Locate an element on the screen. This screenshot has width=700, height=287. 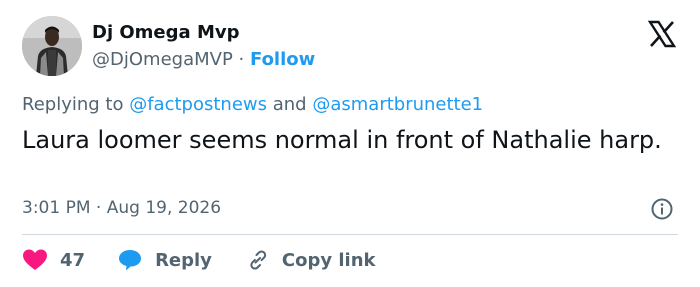
author-handle: @DjOmegaMVP is located at coordinates (162, 59).